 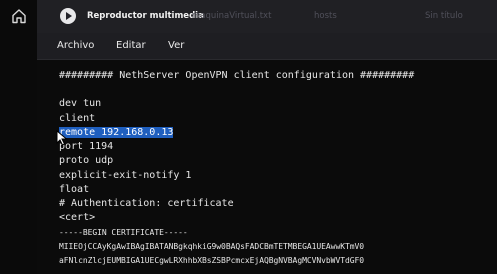 What do you see at coordinates (267, 46) in the screenshot?
I see `menu-bar: Archivo Editar Ver` at bounding box center [267, 46].